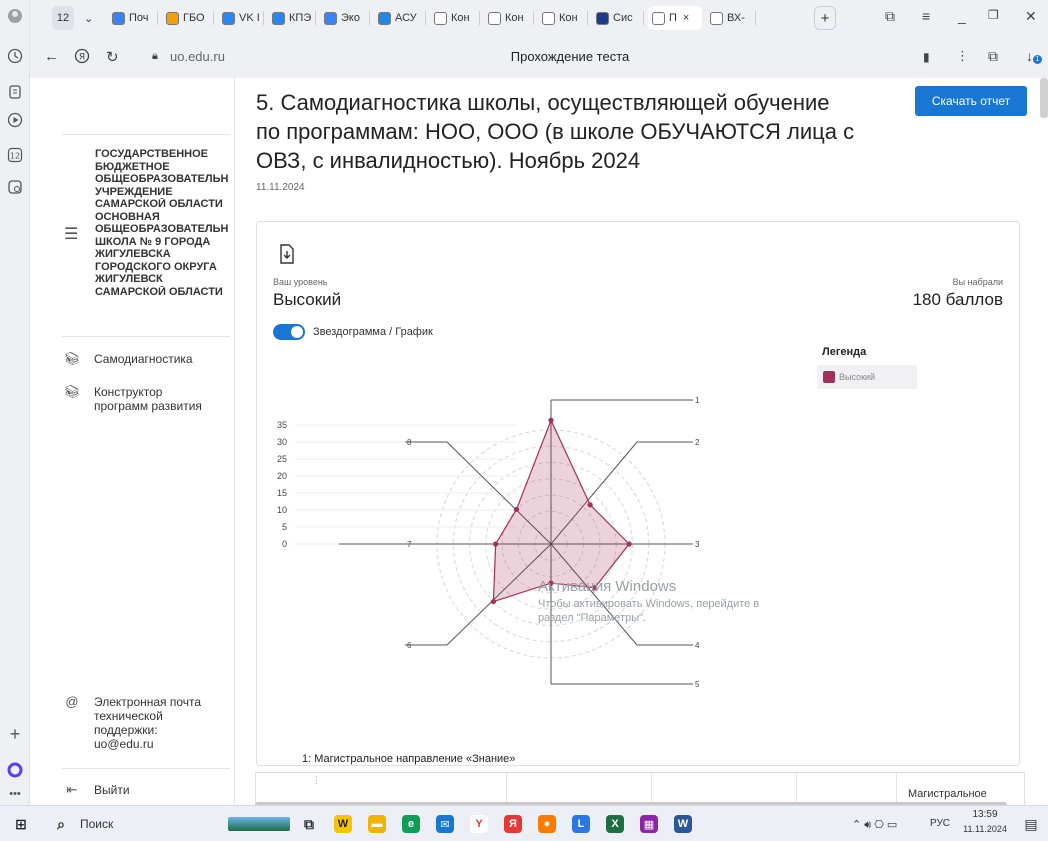  What do you see at coordinates (1031, 824) in the screenshot?
I see `notifications-icon: ▤` at bounding box center [1031, 824].